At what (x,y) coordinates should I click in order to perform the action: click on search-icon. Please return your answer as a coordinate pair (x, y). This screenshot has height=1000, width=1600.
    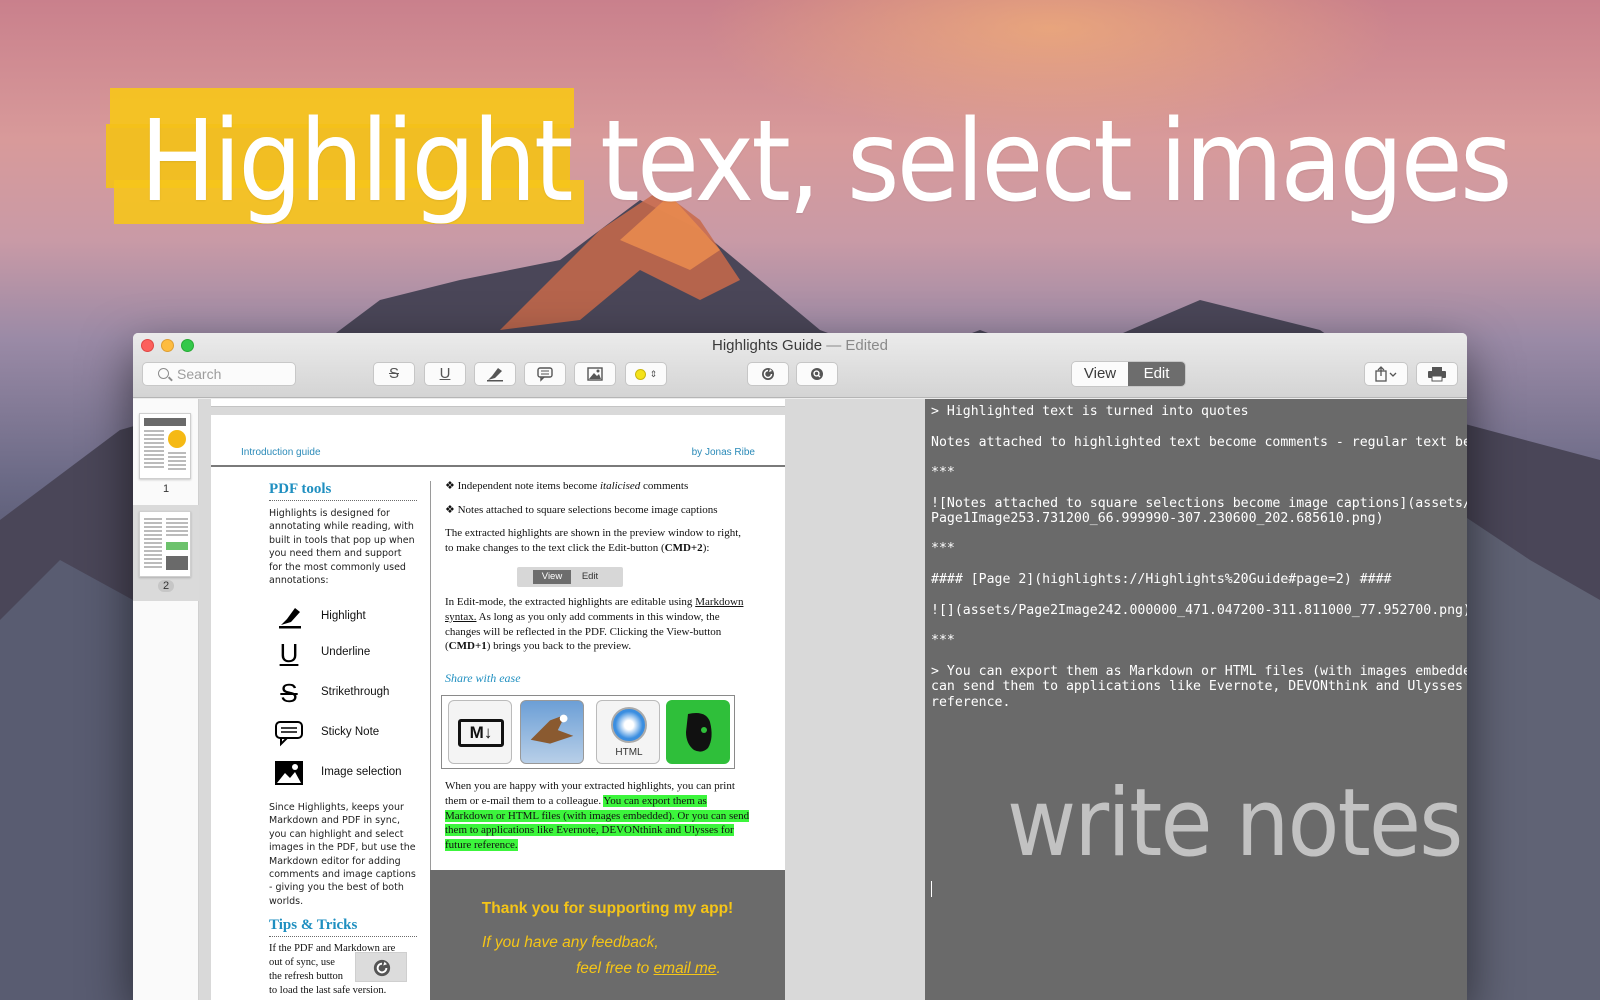
    Looking at the image, I should click on (163, 373).